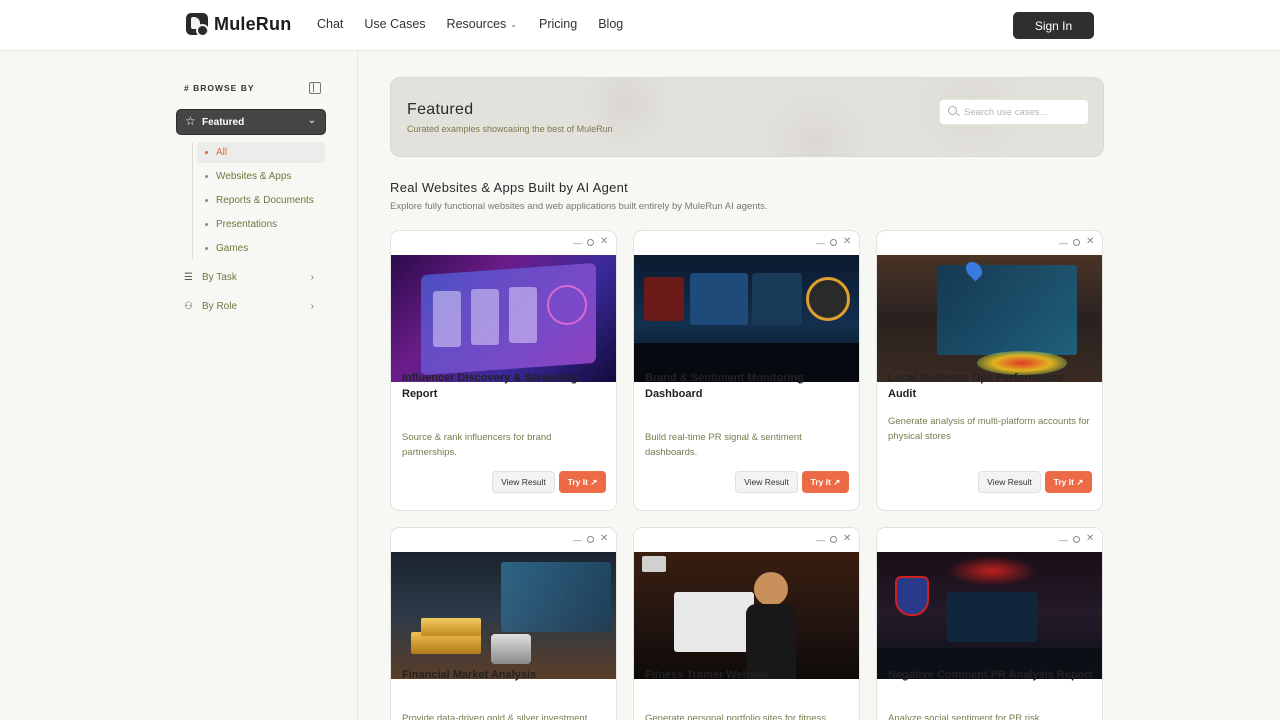 The height and width of the screenshot is (720, 1280). What do you see at coordinates (250, 306) in the screenshot?
I see `sidebar-item-by-role: ⚇ By Role ›` at bounding box center [250, 306].